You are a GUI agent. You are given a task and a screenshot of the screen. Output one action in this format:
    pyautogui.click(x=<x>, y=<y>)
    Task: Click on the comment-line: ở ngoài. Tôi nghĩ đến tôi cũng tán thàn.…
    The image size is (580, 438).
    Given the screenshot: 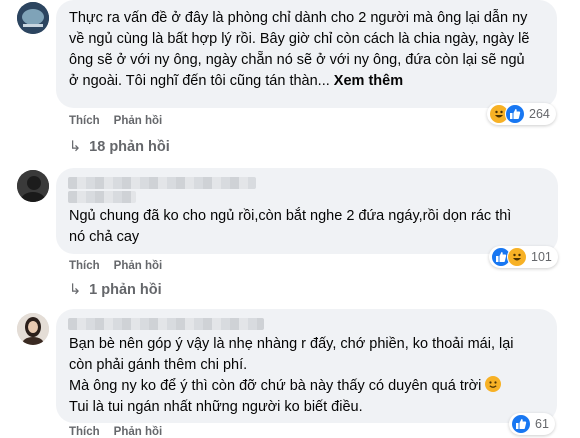 What is the action you would take?
    pyautogui.click(x=309, y=81)
    